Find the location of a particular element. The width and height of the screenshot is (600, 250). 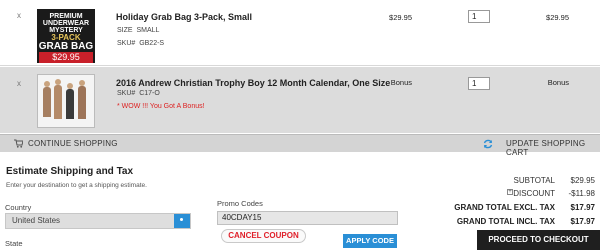

size-value: SMALL is located at coordinates (148, 30).